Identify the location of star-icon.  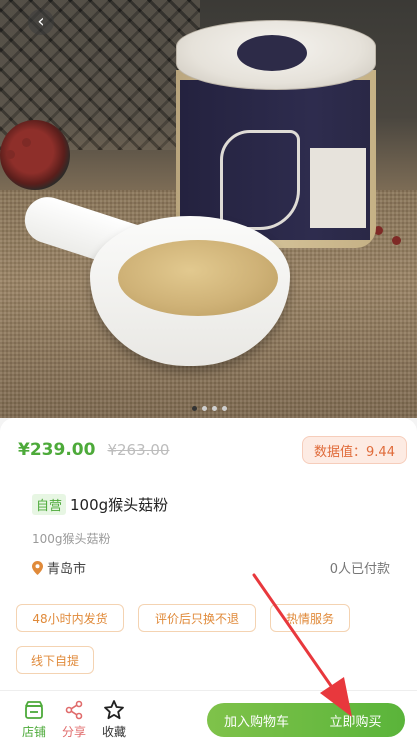
(114, 710).